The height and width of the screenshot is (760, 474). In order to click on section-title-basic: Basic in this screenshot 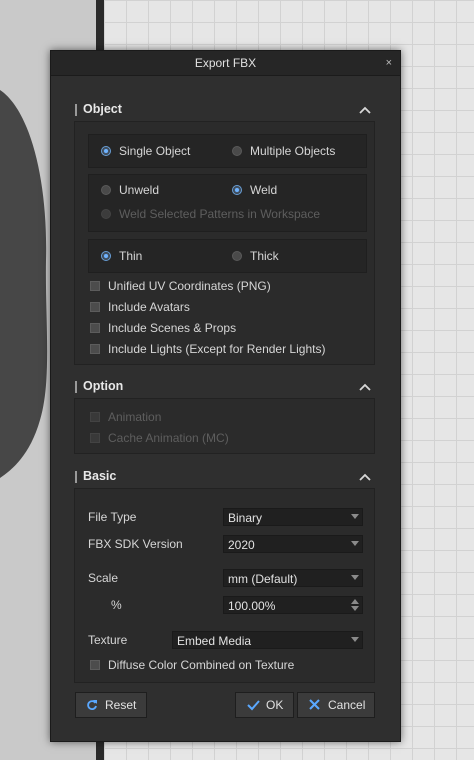, I will do `click(100, 476)`.